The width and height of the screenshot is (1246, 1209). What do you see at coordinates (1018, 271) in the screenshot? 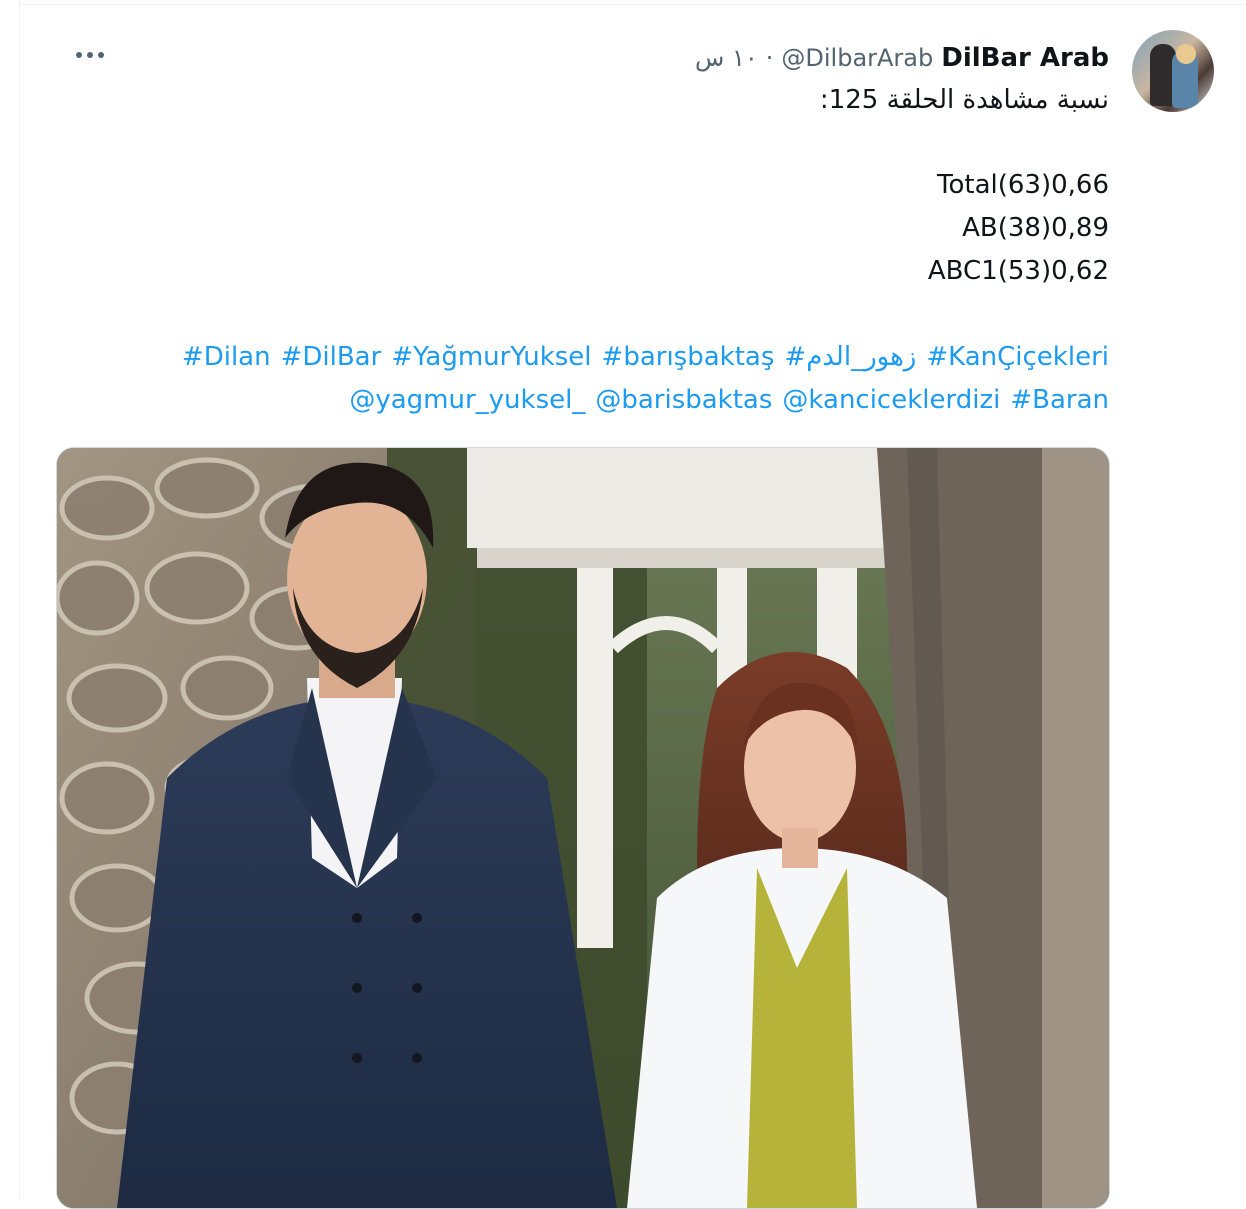
I see `tweet-text-abc1: ABC1(53)0,62` at bounding box center [1018, 271].